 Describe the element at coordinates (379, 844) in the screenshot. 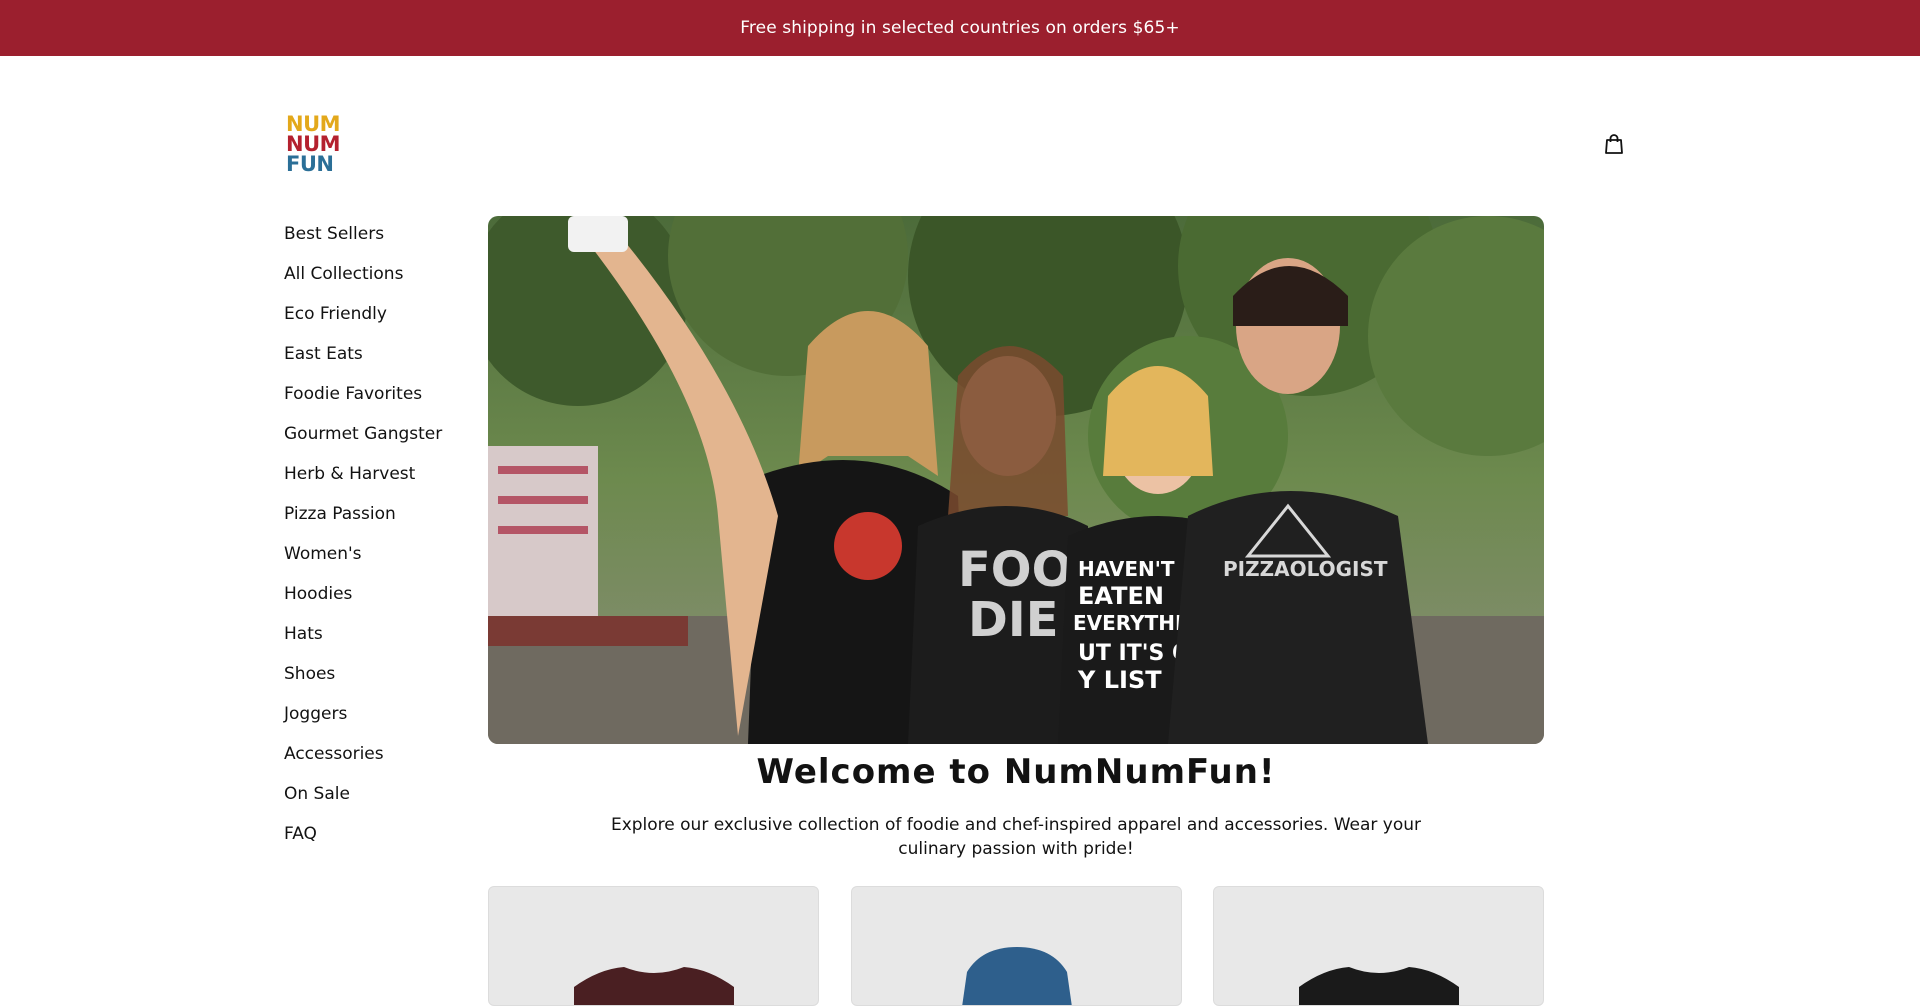

I see `sidebar-item-faq: FAQ` at that location.